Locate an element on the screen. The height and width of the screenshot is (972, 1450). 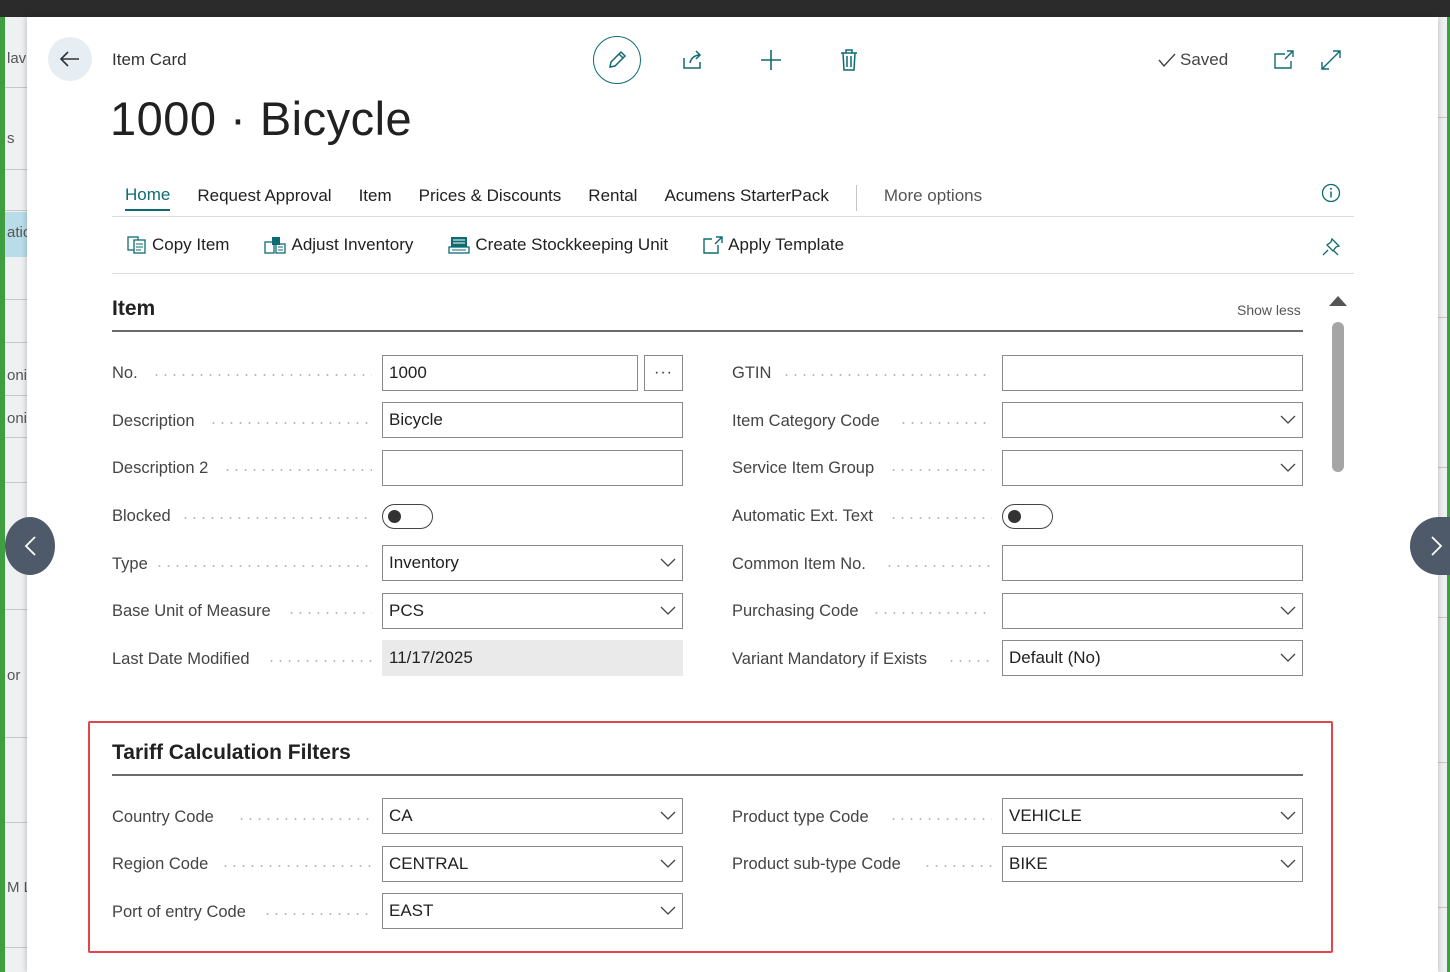
variant-mandatory-dropdown: Default (No) is located at coordinates (1152, 658).